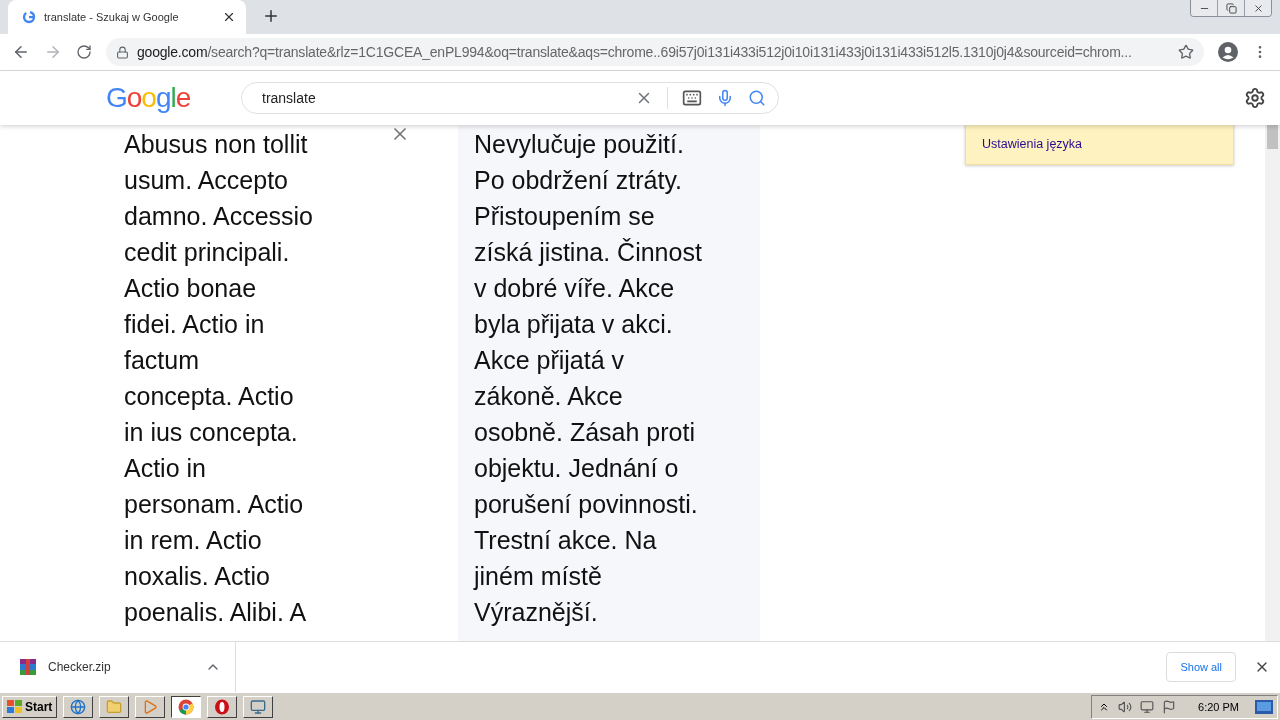 This screenshot has width=1280, height=720. Describe the element at coordinates (1125, 706) in the screenshot. I see `volume-icon` at that location.